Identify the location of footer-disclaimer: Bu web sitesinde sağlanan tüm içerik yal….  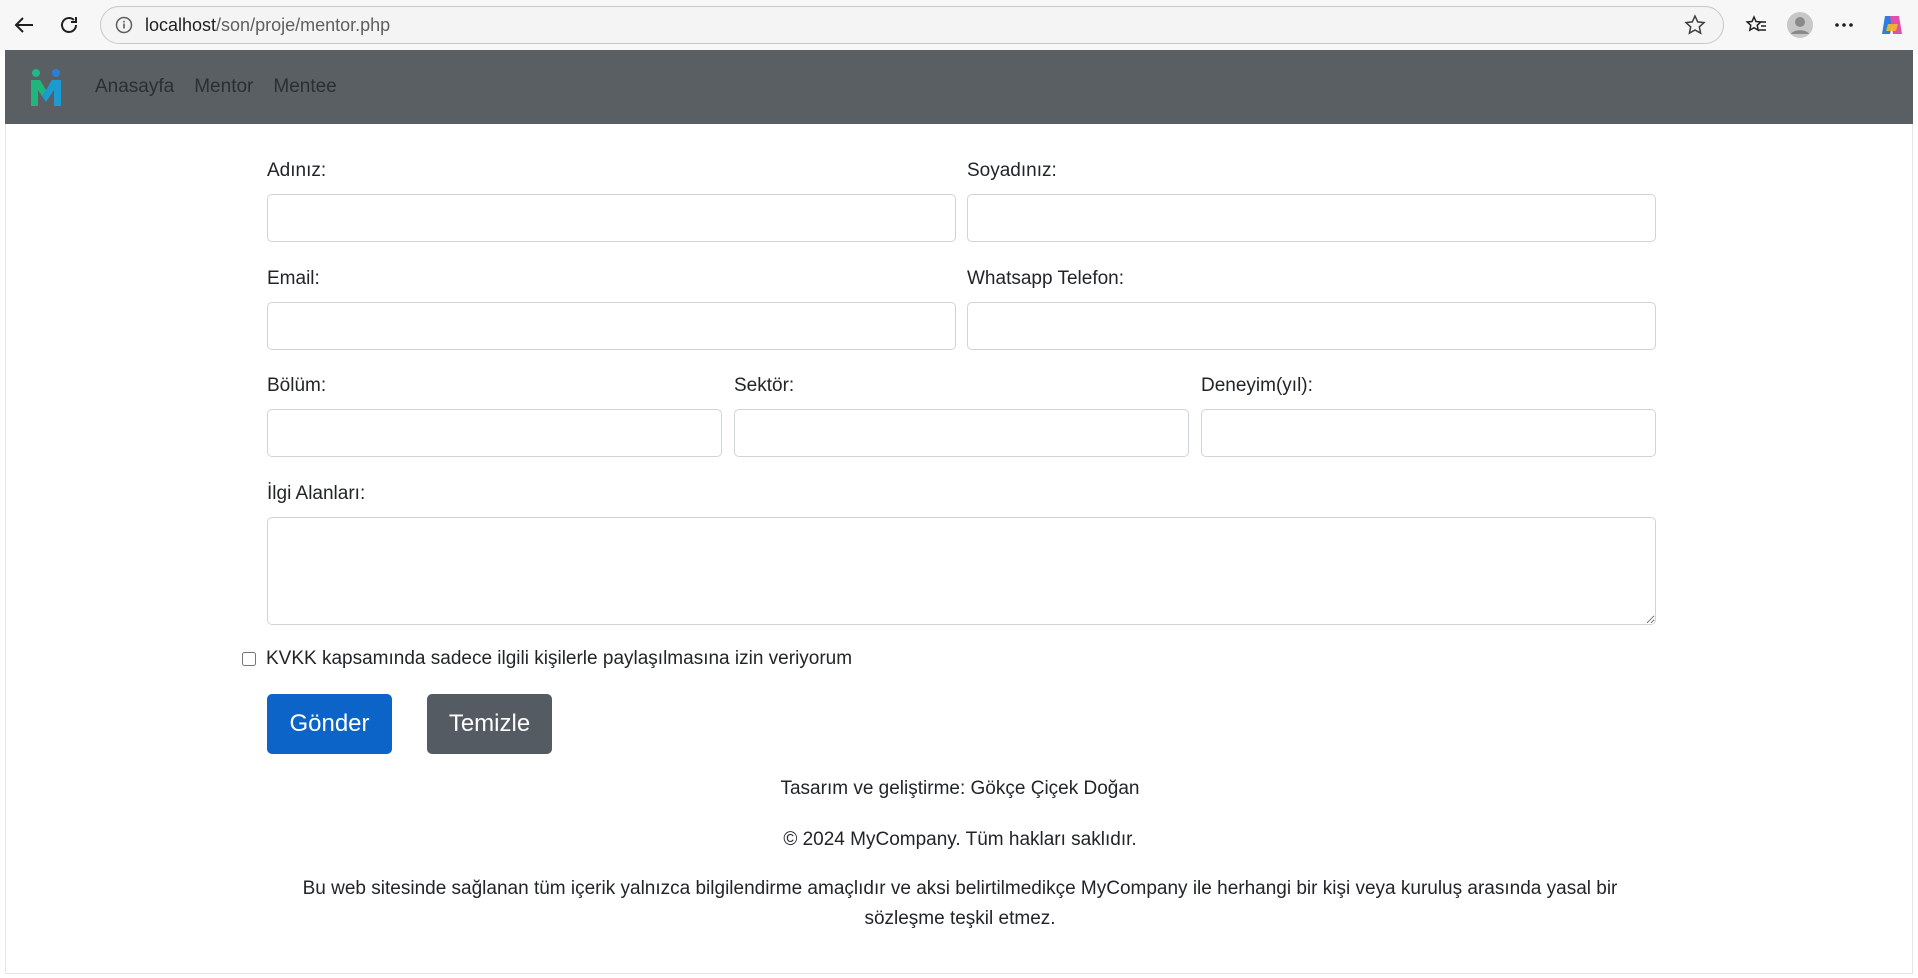
(960, 903).